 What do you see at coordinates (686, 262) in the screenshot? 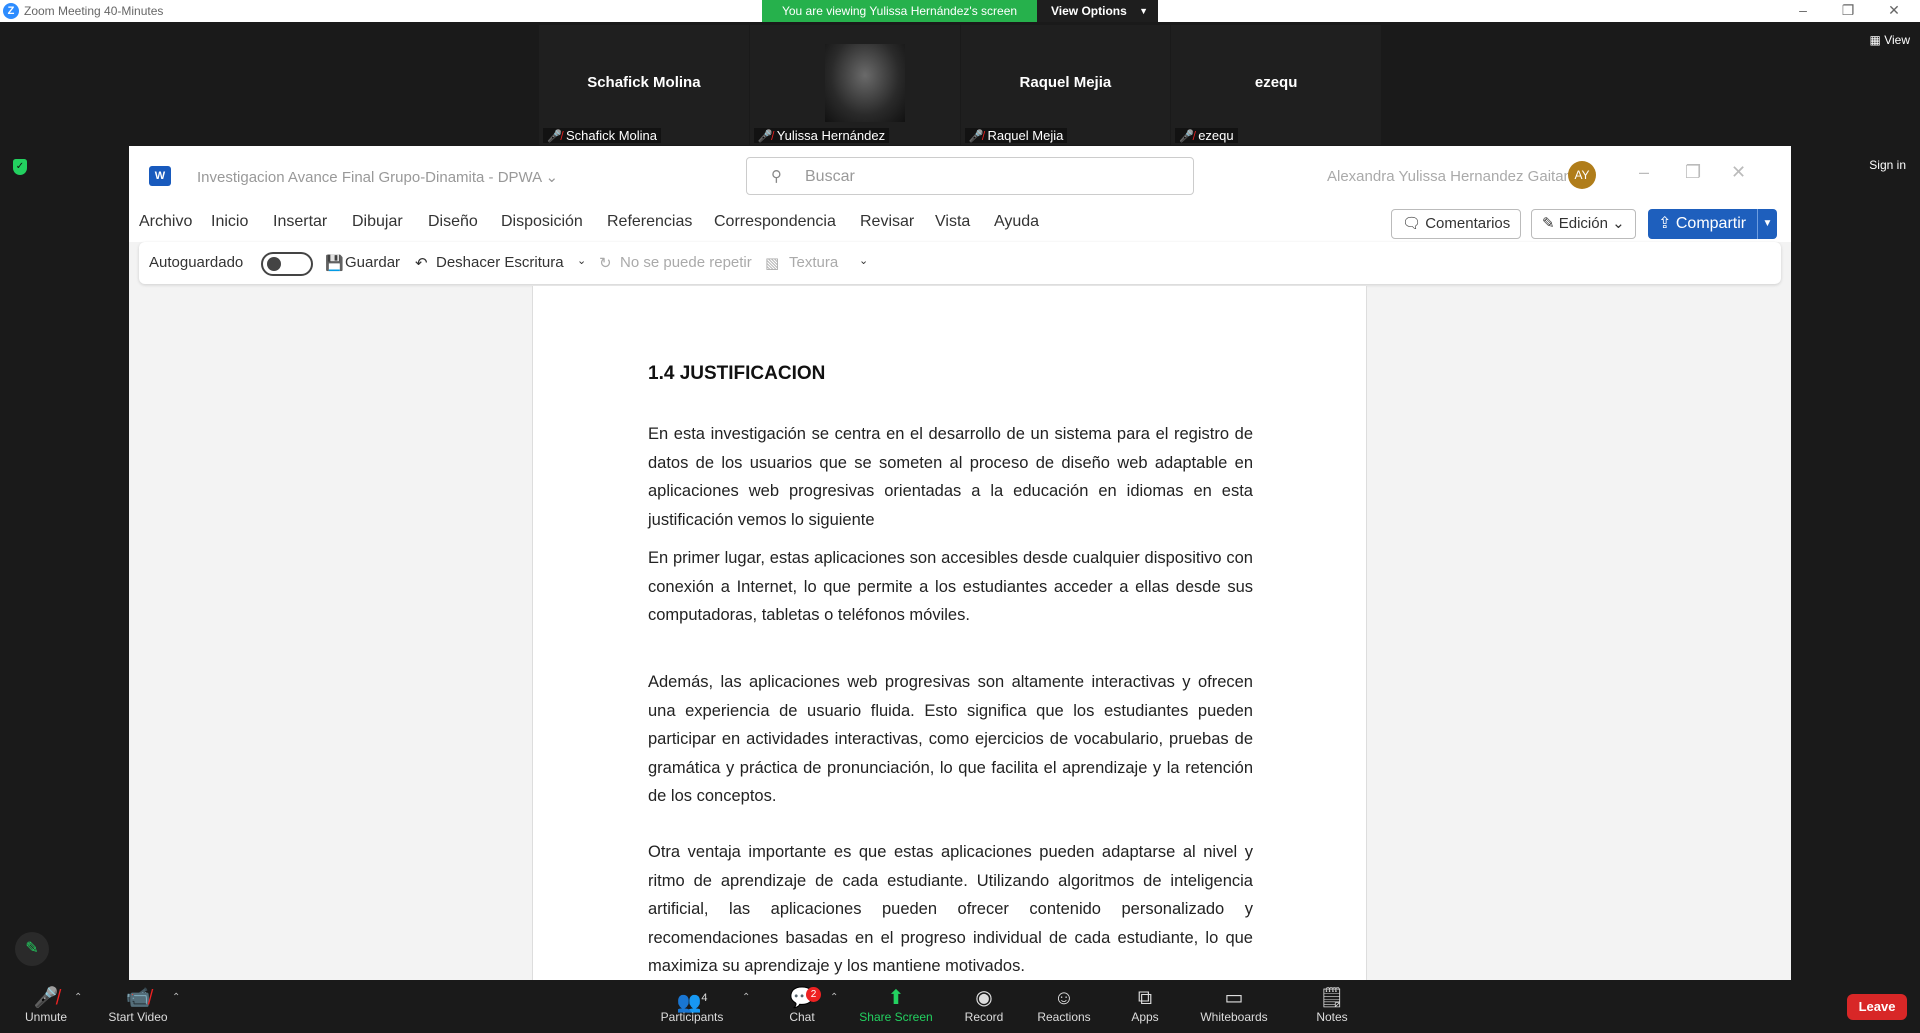
I see `redo-button: No se puede repetir` at bounding box center [686, 262].